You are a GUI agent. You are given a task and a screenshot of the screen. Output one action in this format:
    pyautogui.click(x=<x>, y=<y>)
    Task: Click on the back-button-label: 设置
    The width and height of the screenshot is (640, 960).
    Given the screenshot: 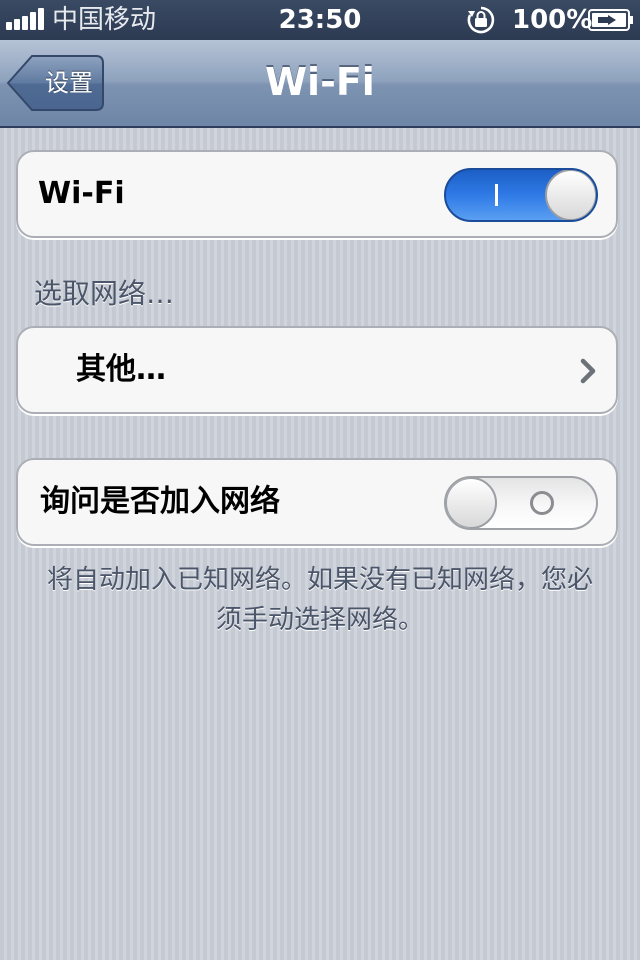 What is the action you would take?
    pyautogui.click(x=69, y=83)
    